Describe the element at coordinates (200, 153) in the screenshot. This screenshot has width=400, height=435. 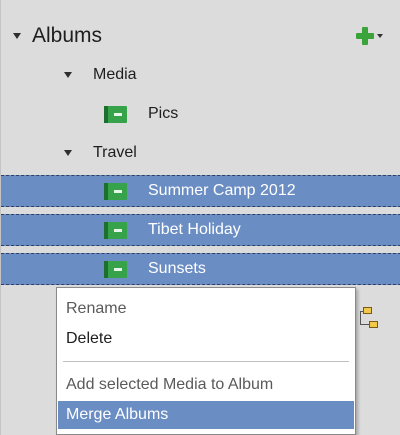
I see `tree-group-travel: Travel` at that location.